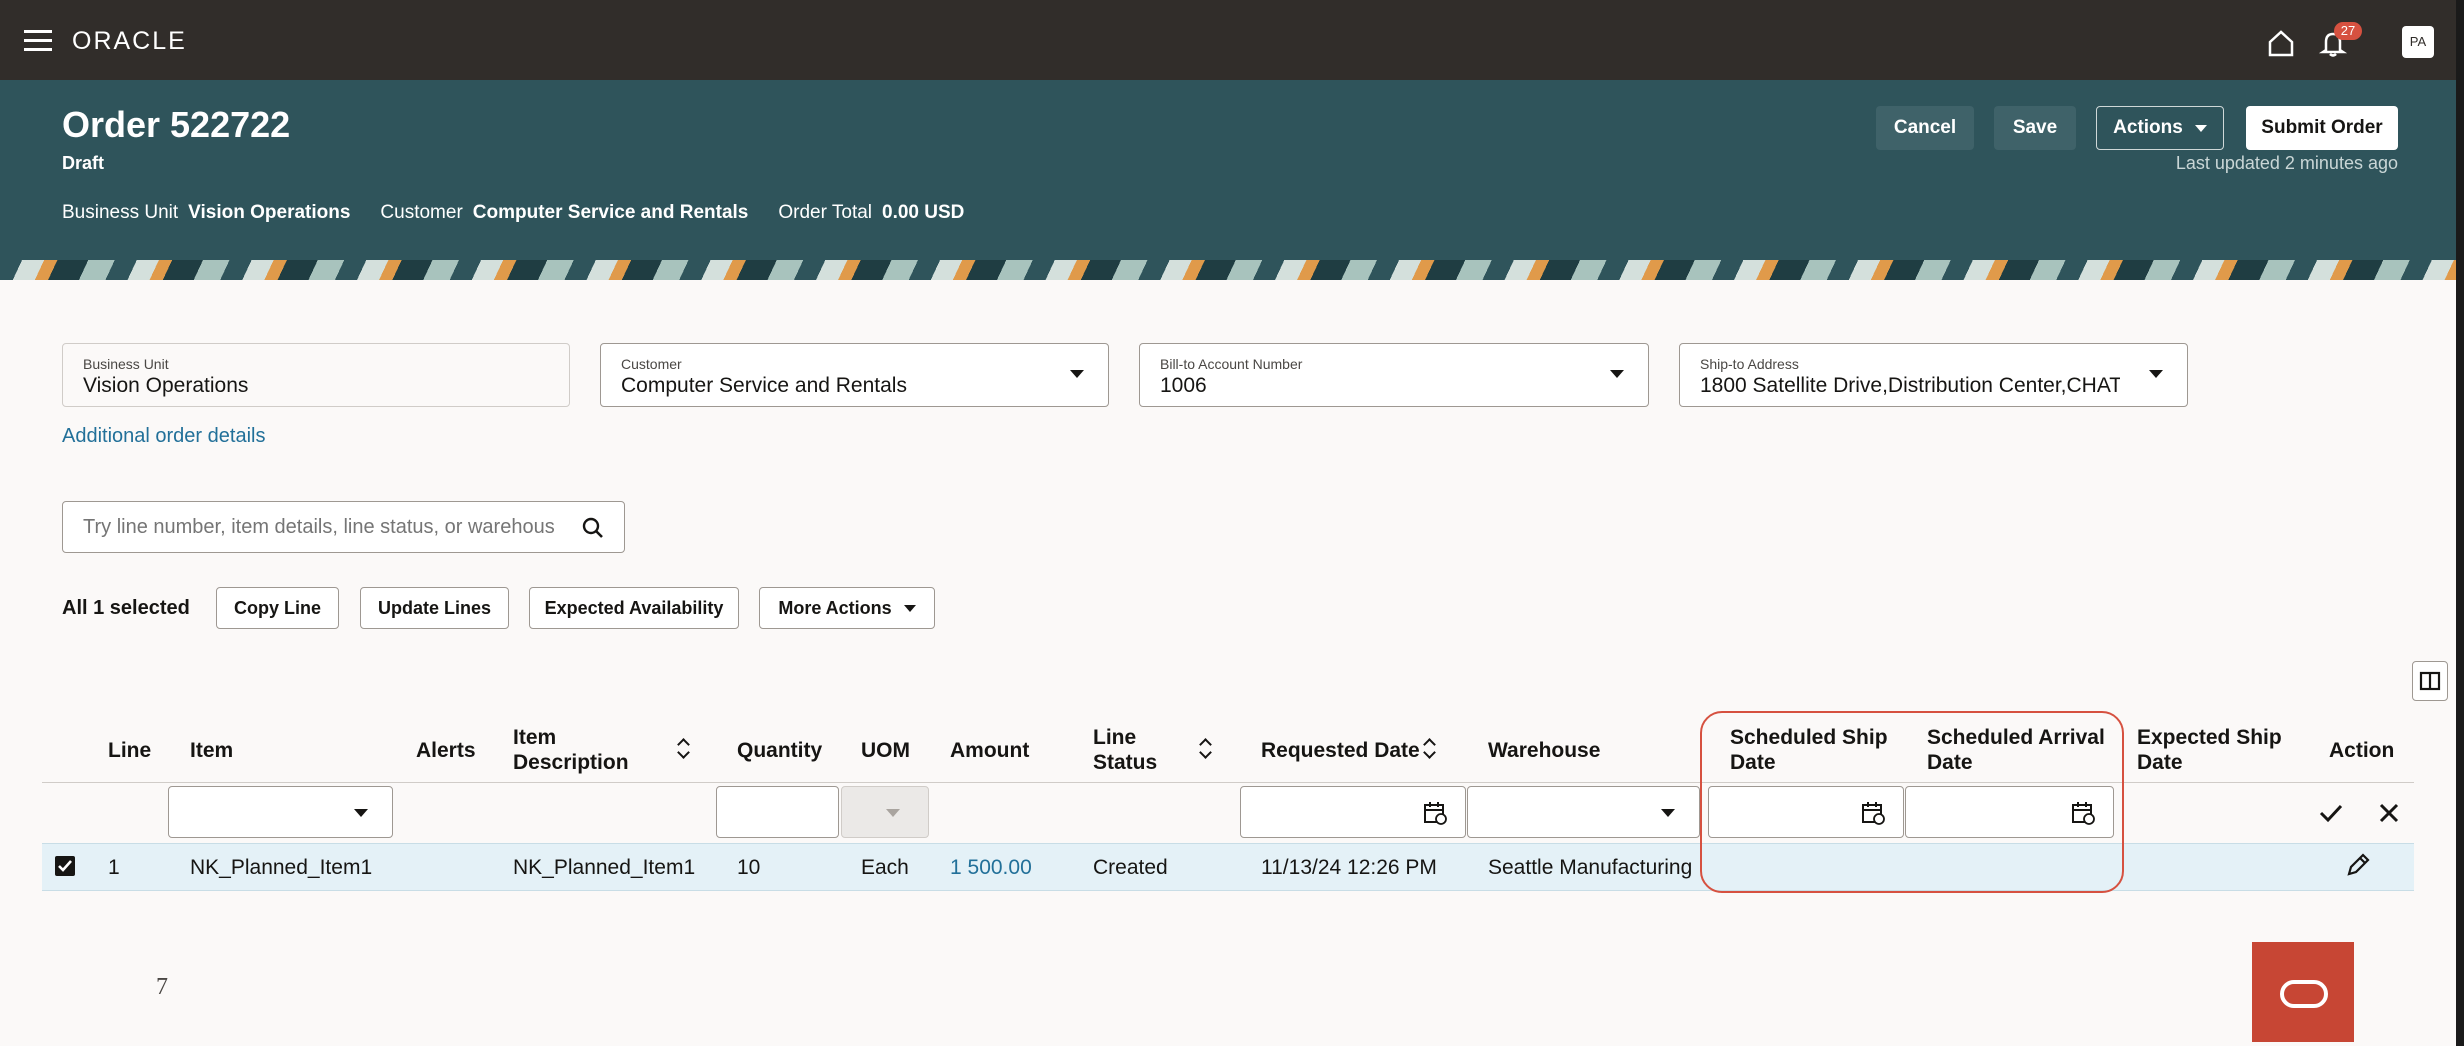 The width and height of the screenshot is (2464, 1046). Describe the element at coordinates (2209, 750) in the screenshot. I see `col-expected-ship-date: Expected Ship Date` at that location.